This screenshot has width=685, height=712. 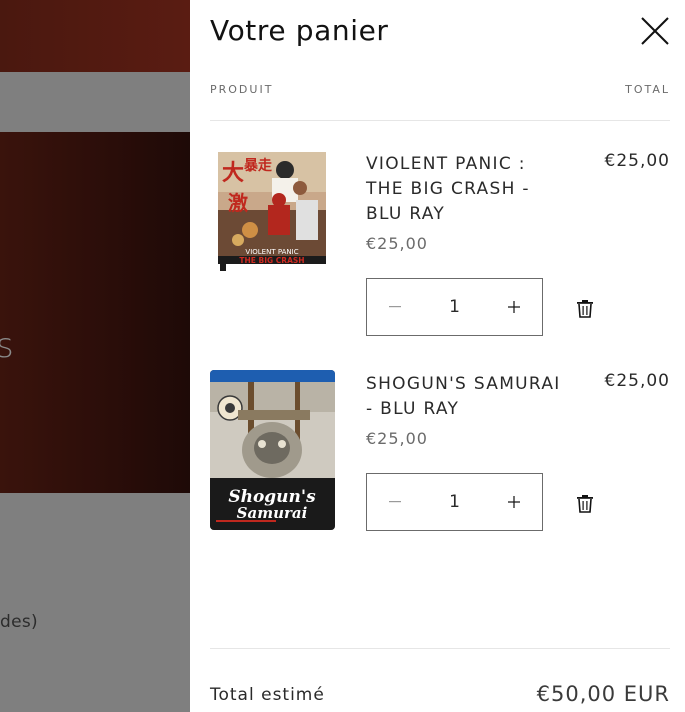 What do you see at coordinates (272, 212) in the screenshot?
I see `product-image: 大 暴走 激 VIOLENT PANIC THE BIG CRASH` at bounding box center [272, 212].